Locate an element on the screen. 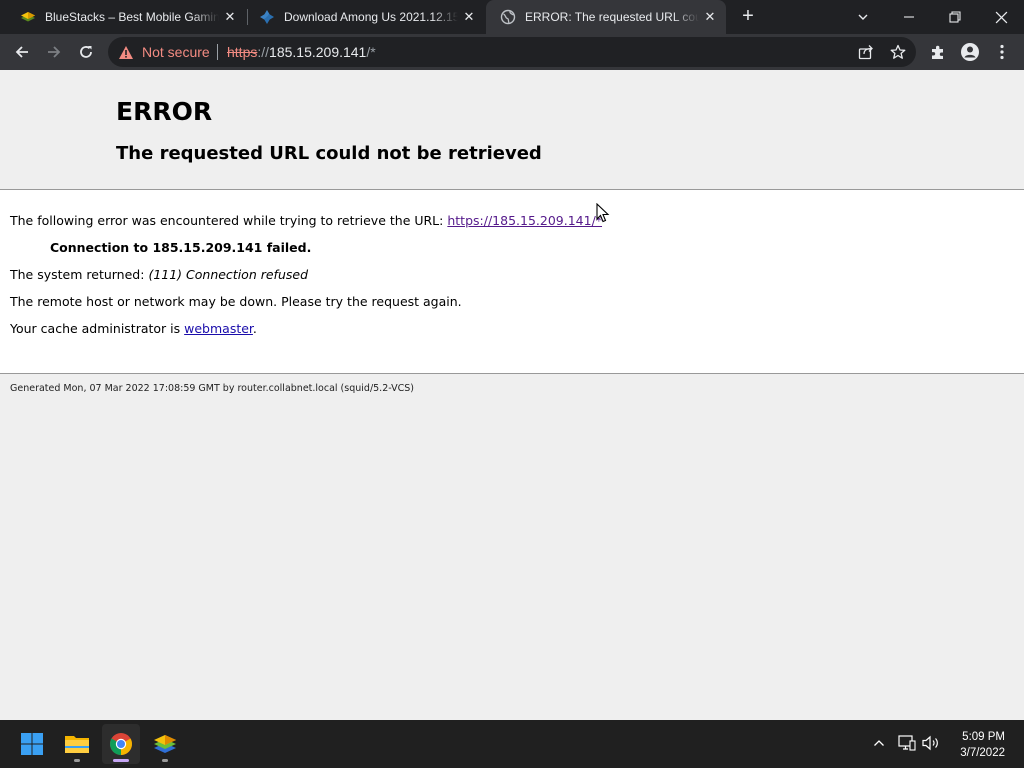 The image size is (1024, 768). globe-icon is located at coordinates (508, 17).